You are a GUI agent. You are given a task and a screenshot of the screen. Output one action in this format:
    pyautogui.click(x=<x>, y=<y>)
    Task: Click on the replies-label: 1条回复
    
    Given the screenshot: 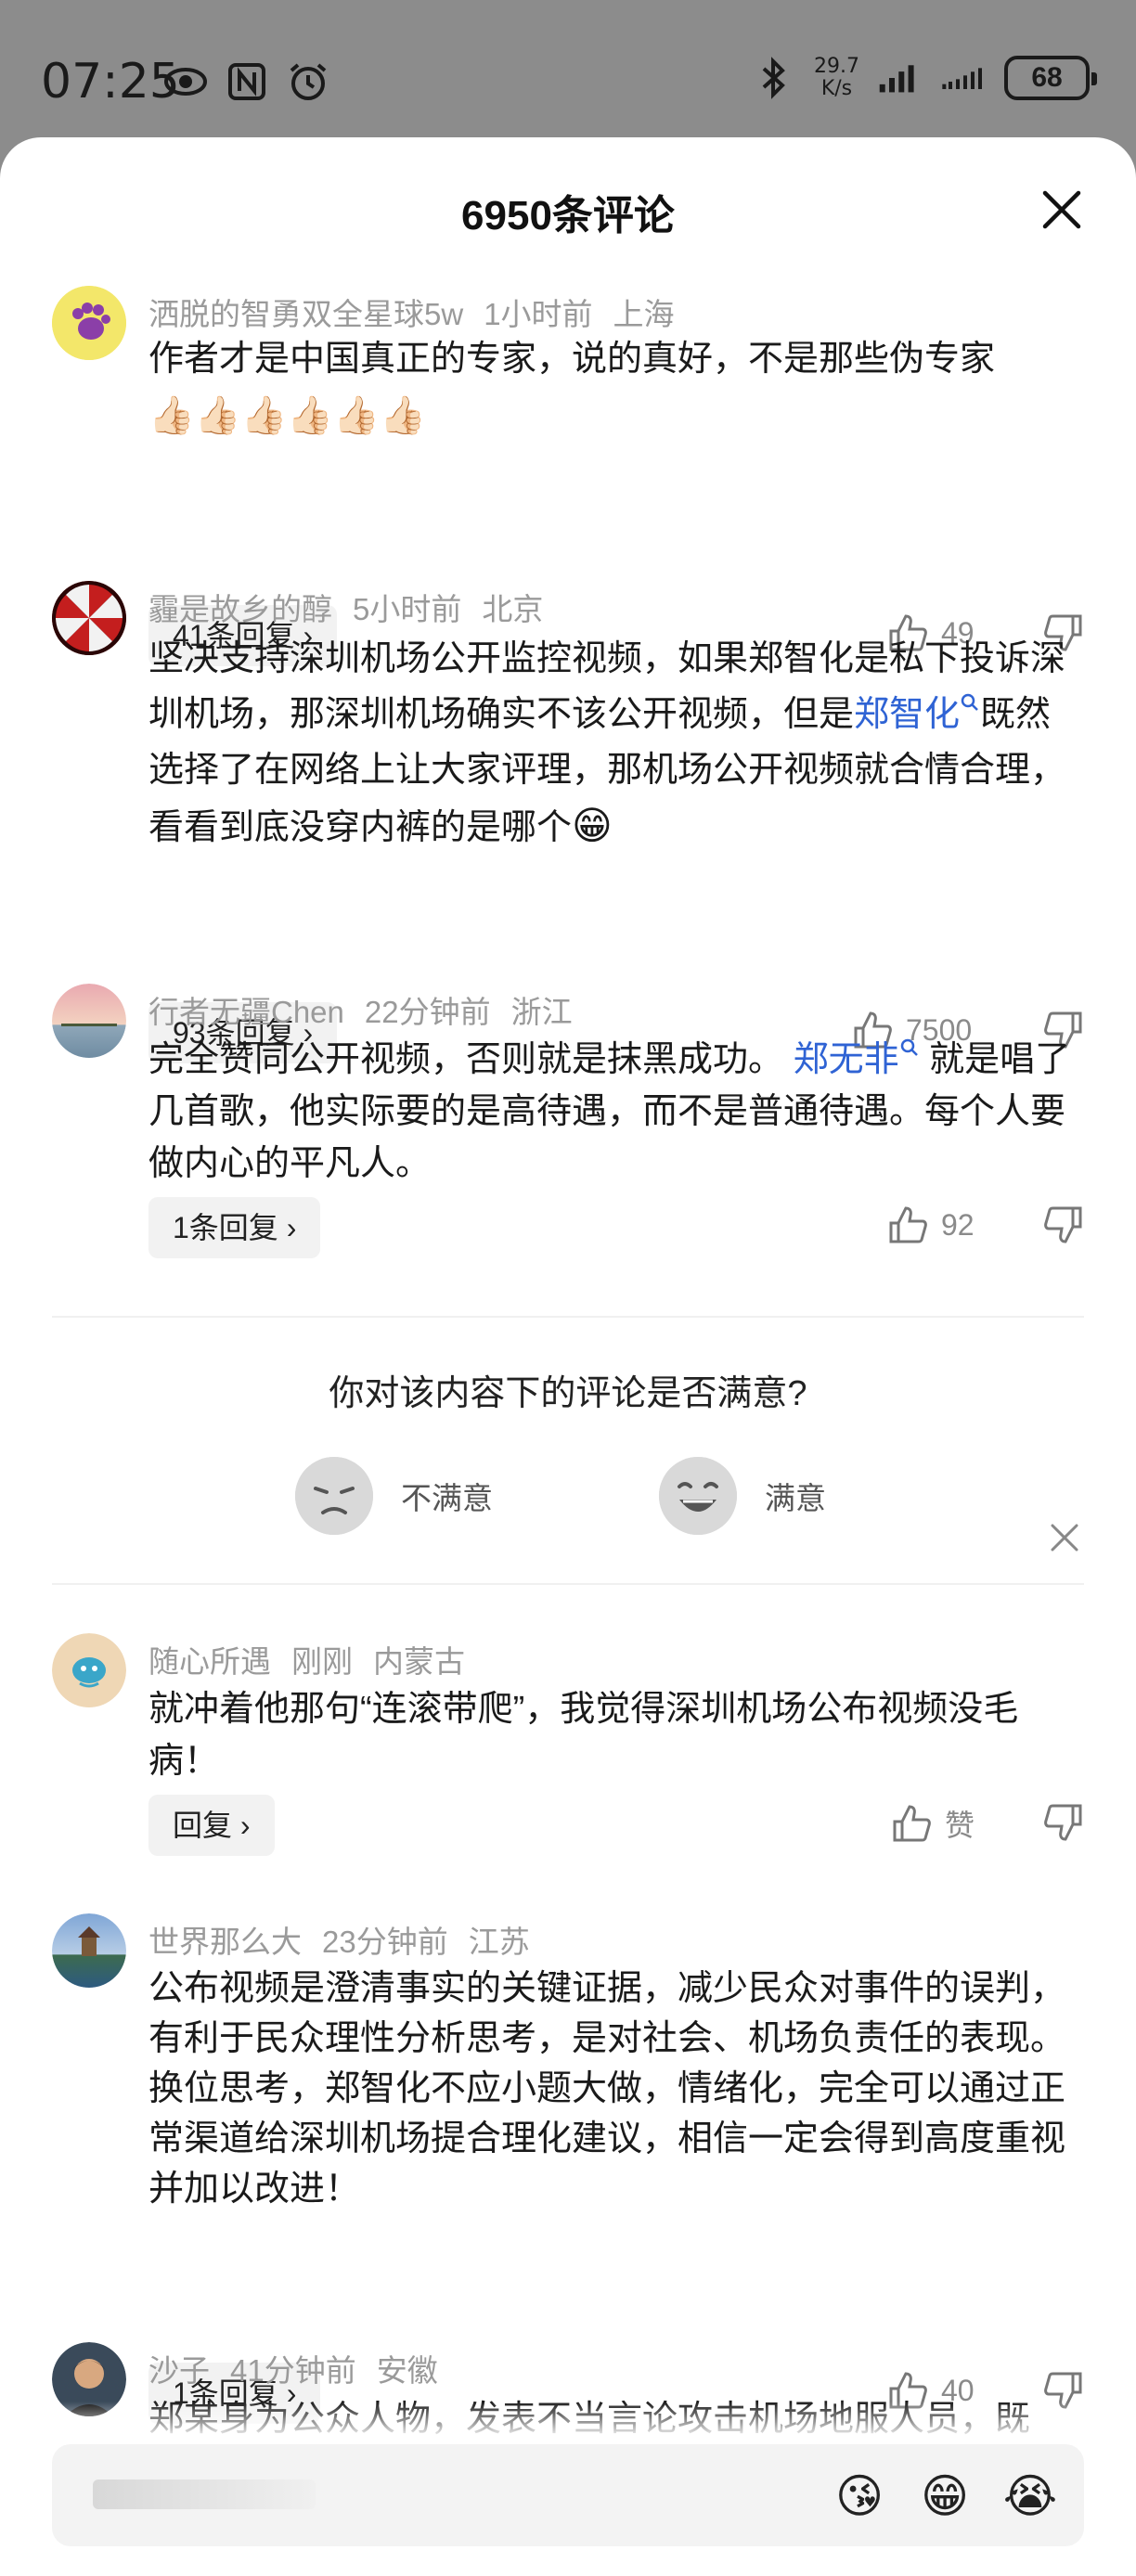 What is the action you would take?
    pyautogui.click(x=225, y=1228)
    